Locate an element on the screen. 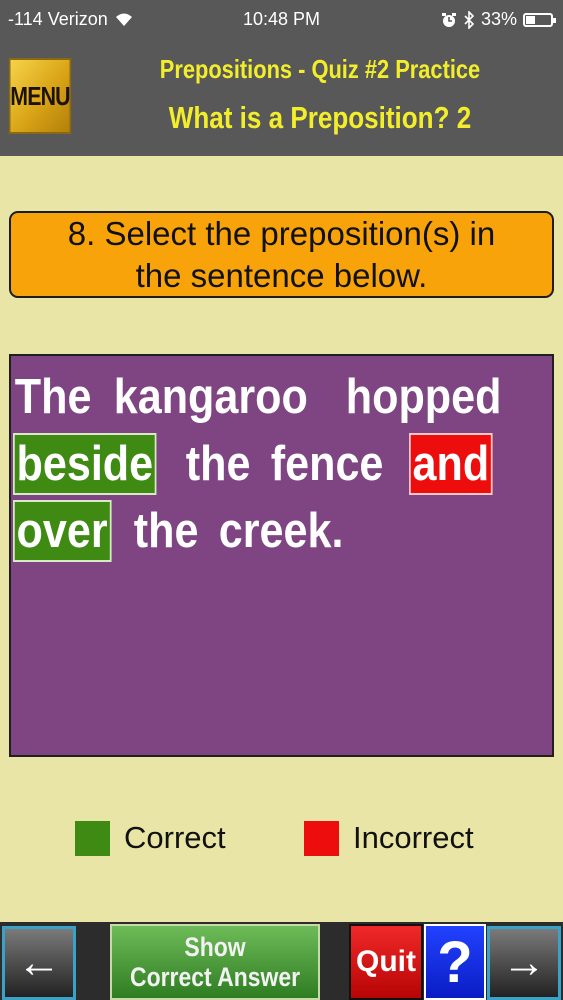 This screenshot has height=1000, width=563. battery-percent: 33% is located at coordinates (498, 19).